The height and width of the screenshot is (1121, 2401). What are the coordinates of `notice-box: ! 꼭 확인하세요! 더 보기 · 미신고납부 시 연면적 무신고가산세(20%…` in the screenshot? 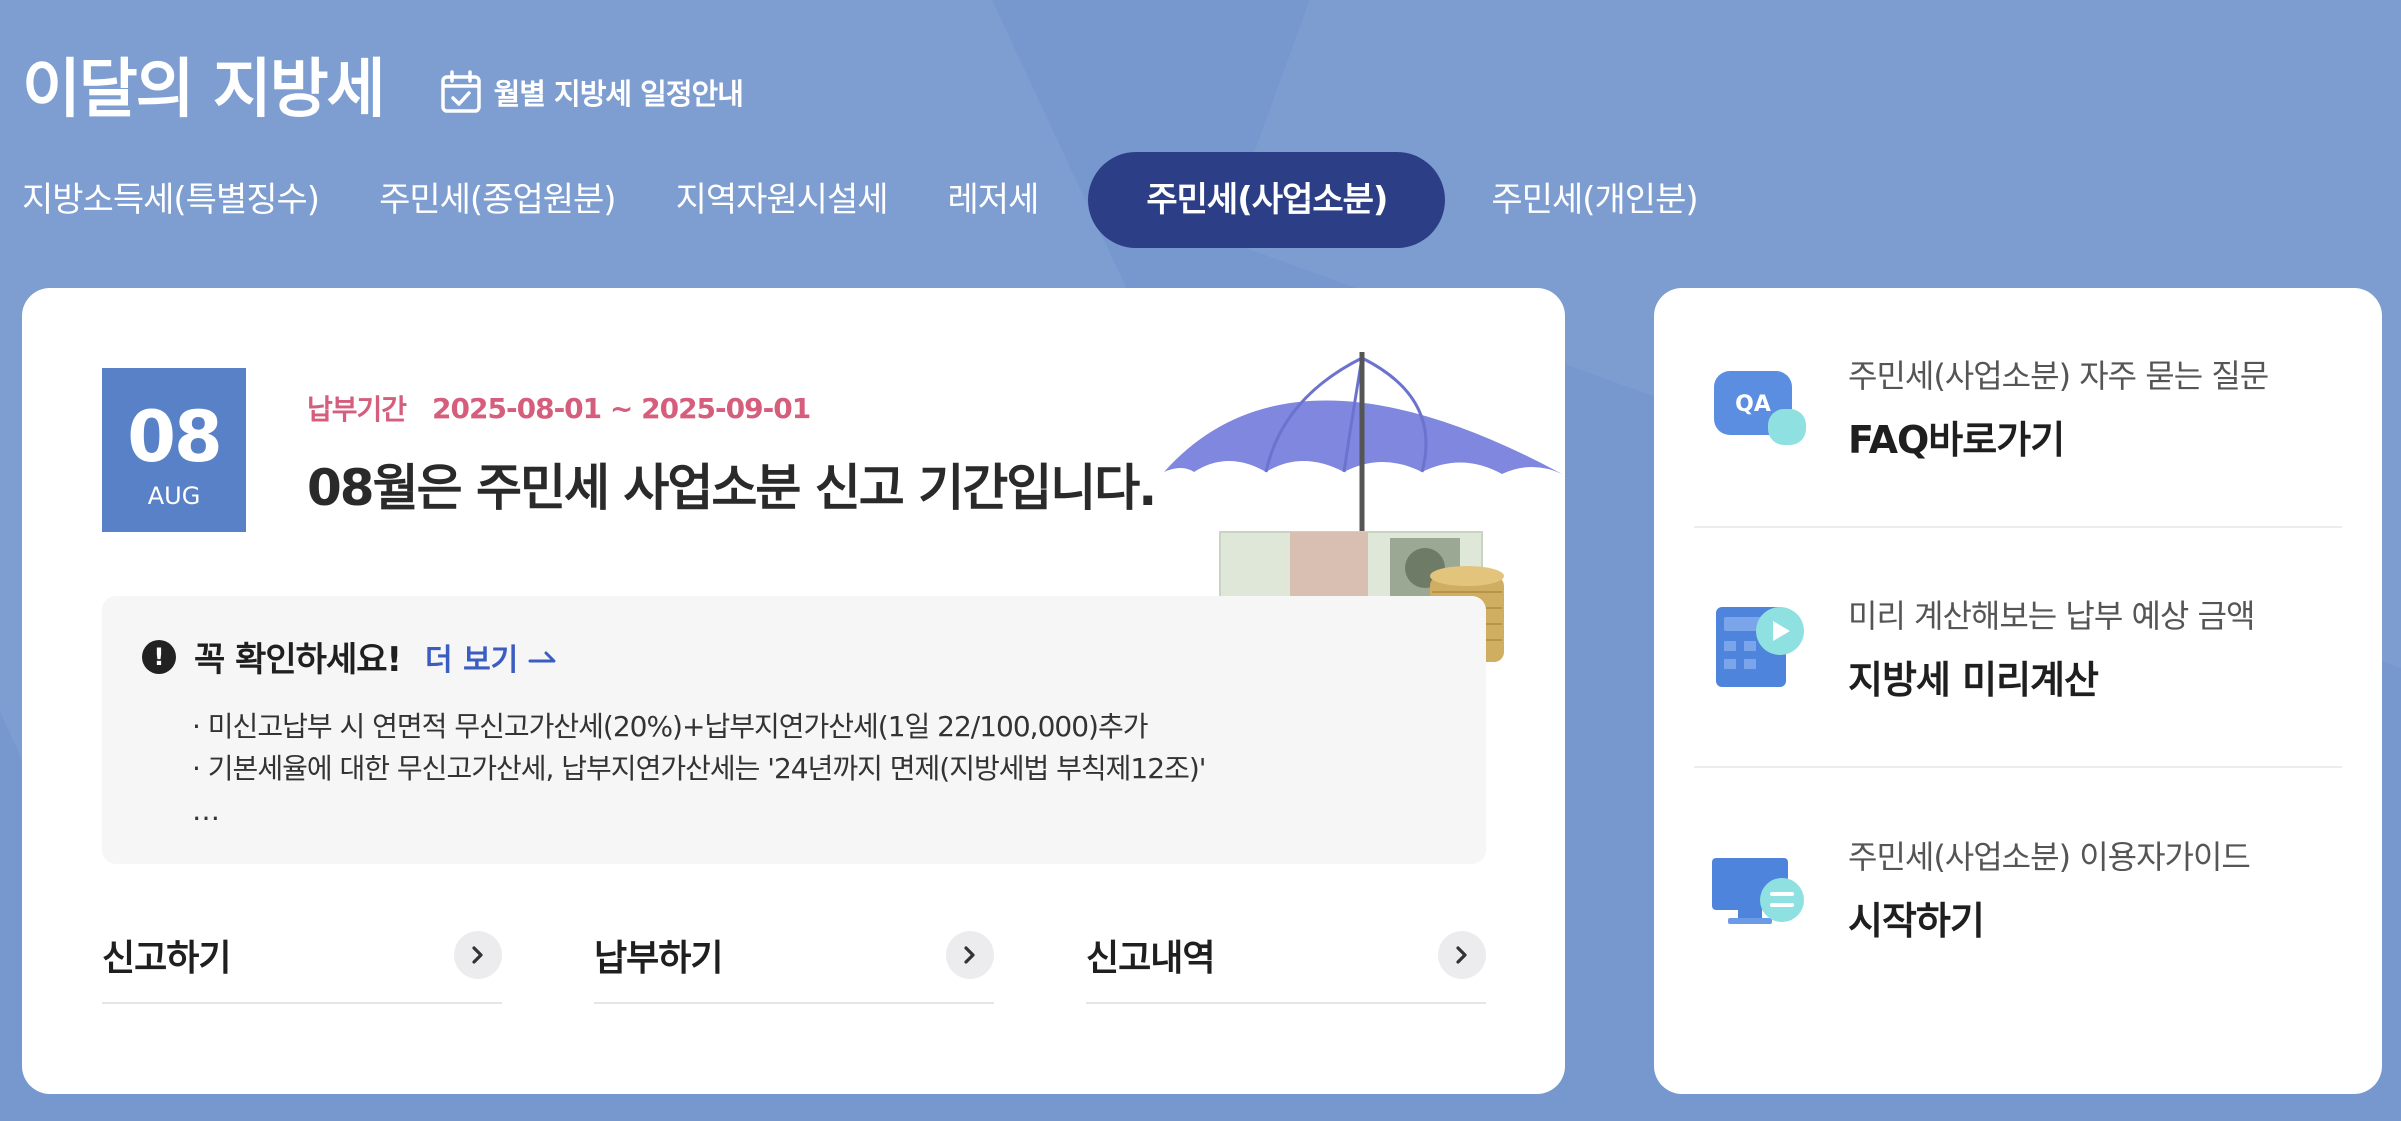 It's located at (794, 730).